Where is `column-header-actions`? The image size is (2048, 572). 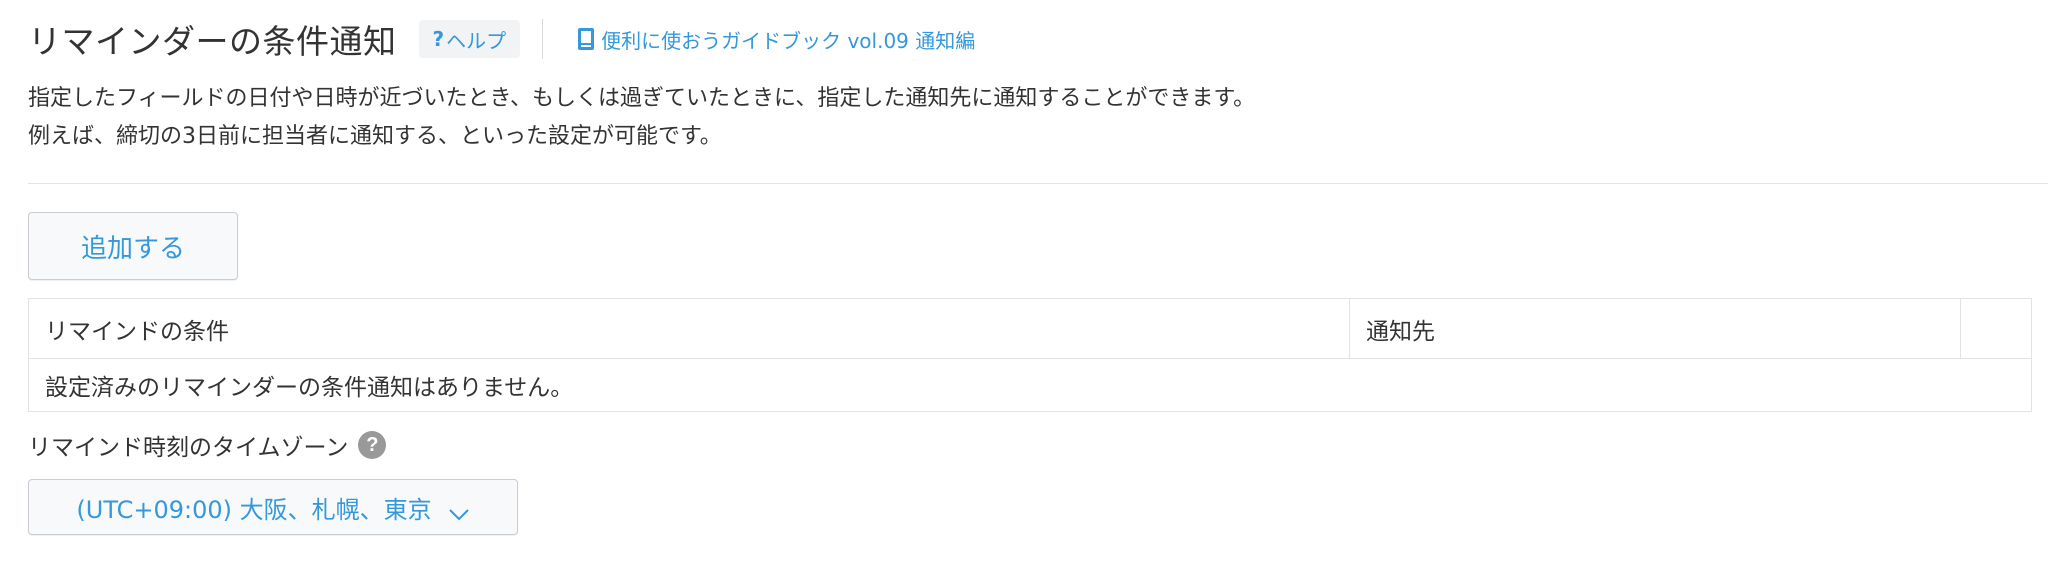
column-header-actions is located at coordinates (1996, 328).